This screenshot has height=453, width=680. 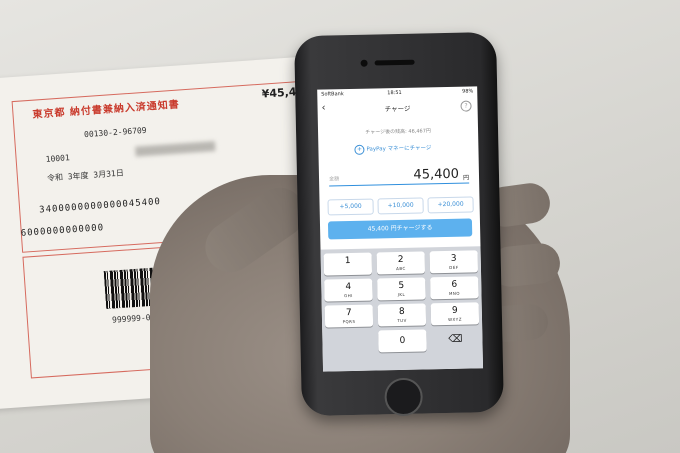 I want to click on key-3: 3 DEF, so click(x=454, y=262).